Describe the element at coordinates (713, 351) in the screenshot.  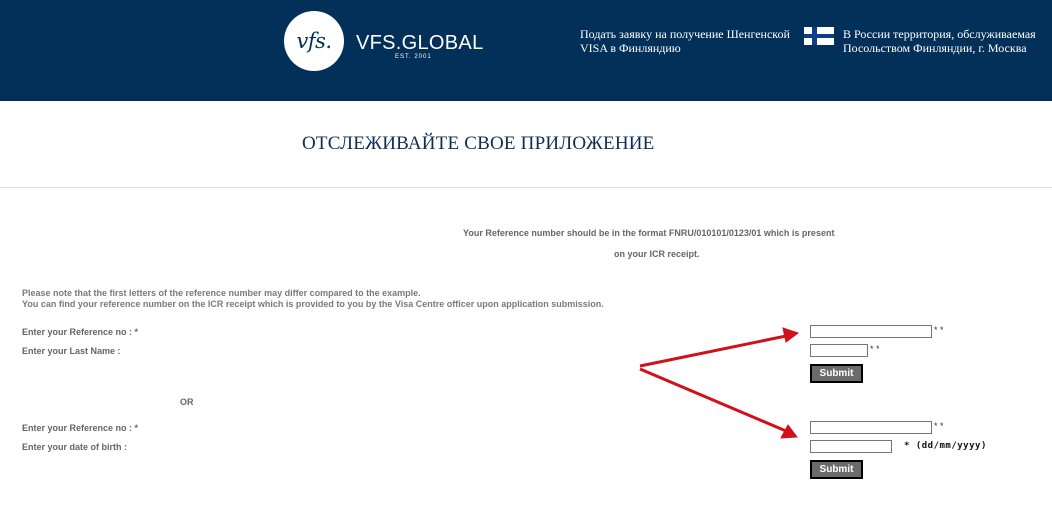
I see `annotation-arrow-up` at that location.